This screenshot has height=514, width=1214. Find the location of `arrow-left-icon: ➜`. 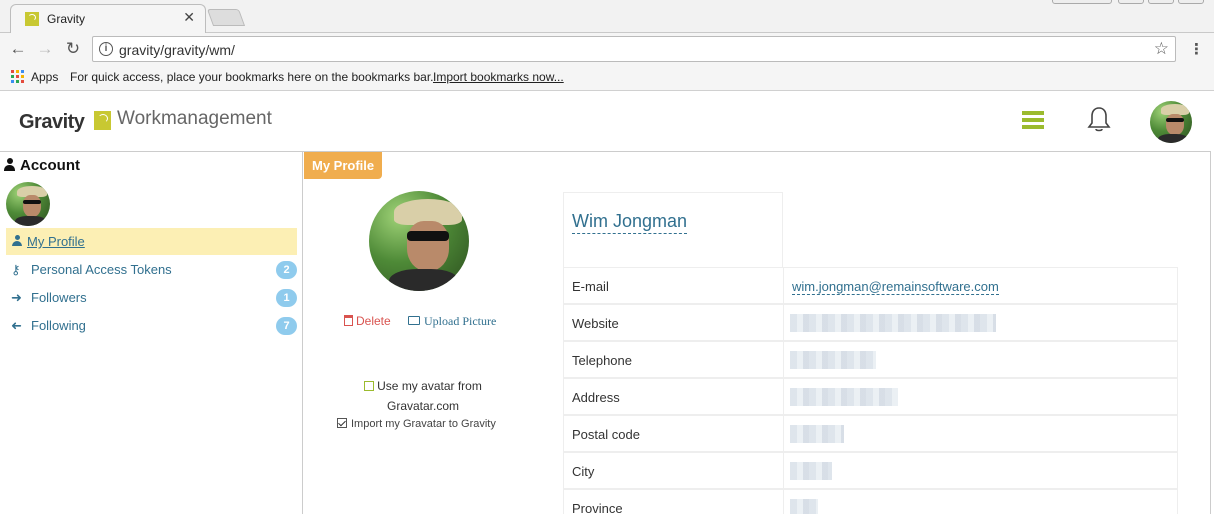

arrow-left-icon: ➜ is located at coordinates (16, 325).